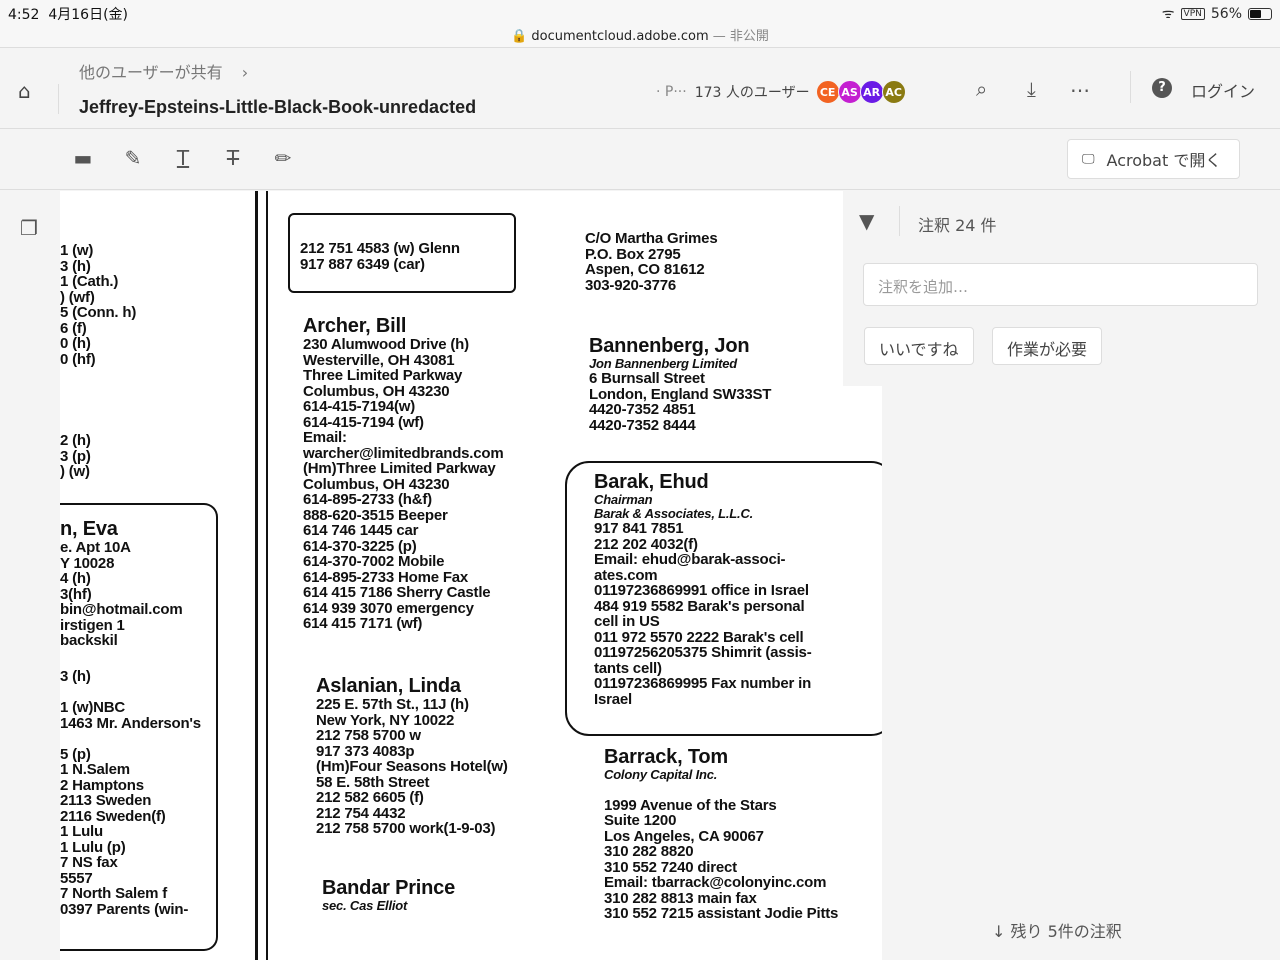  I want to click on more-comments-link: ↓ 残り 5件の注釈, so click(1057, 930).